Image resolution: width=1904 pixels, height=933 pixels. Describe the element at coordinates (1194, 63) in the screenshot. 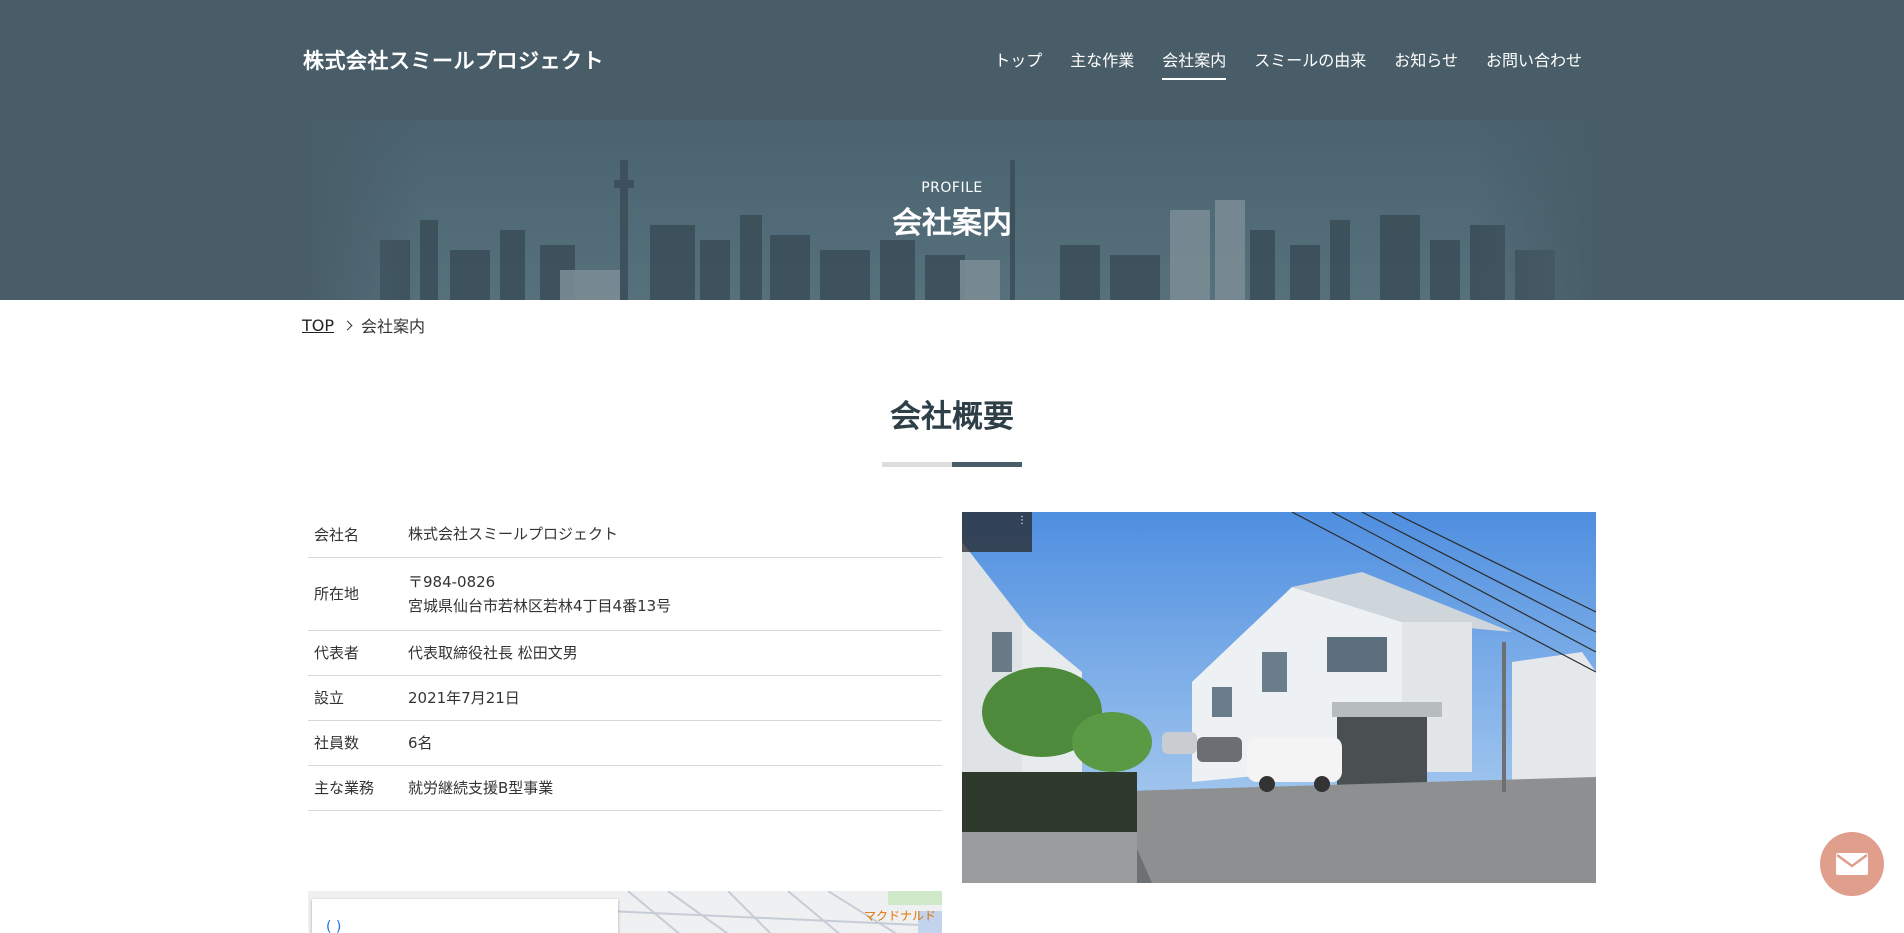

I see `nav-profile: 会社案内` at that location.